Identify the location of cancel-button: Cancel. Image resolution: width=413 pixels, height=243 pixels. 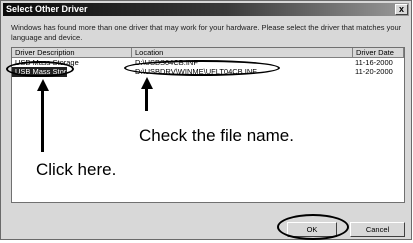
(377, 229).